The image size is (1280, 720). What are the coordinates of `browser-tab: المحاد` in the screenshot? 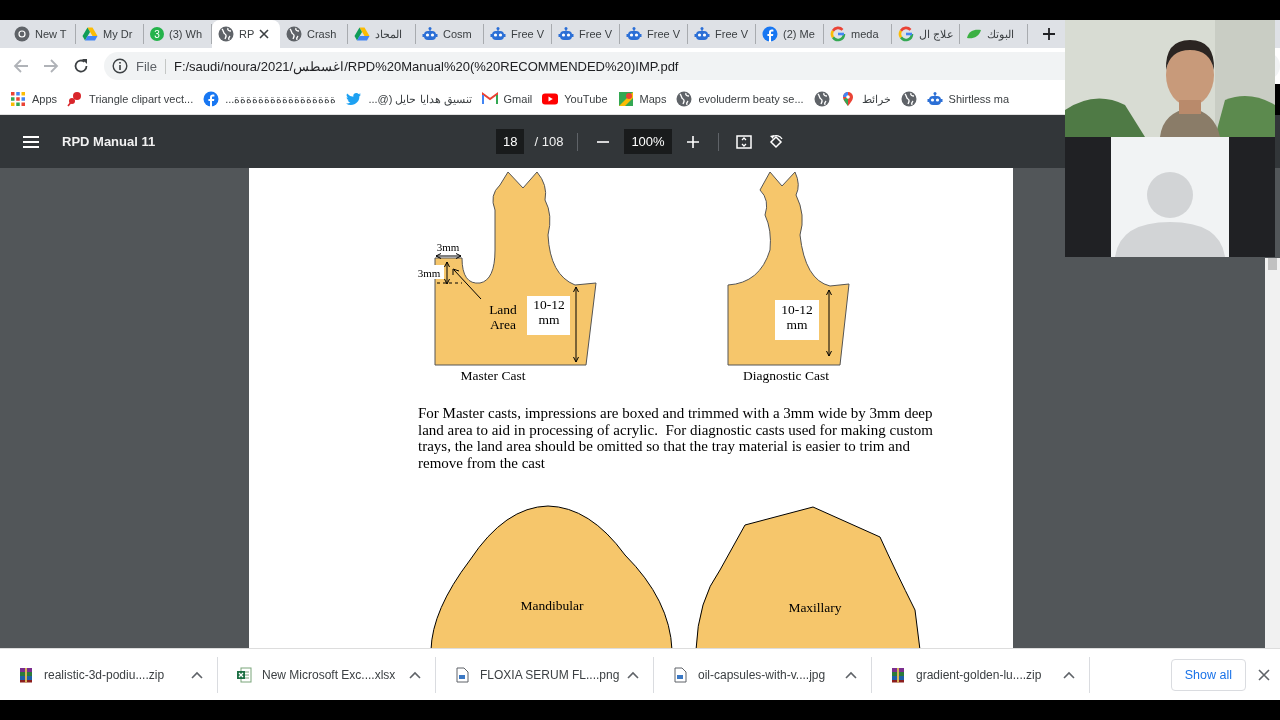 It's located at (382, 34).